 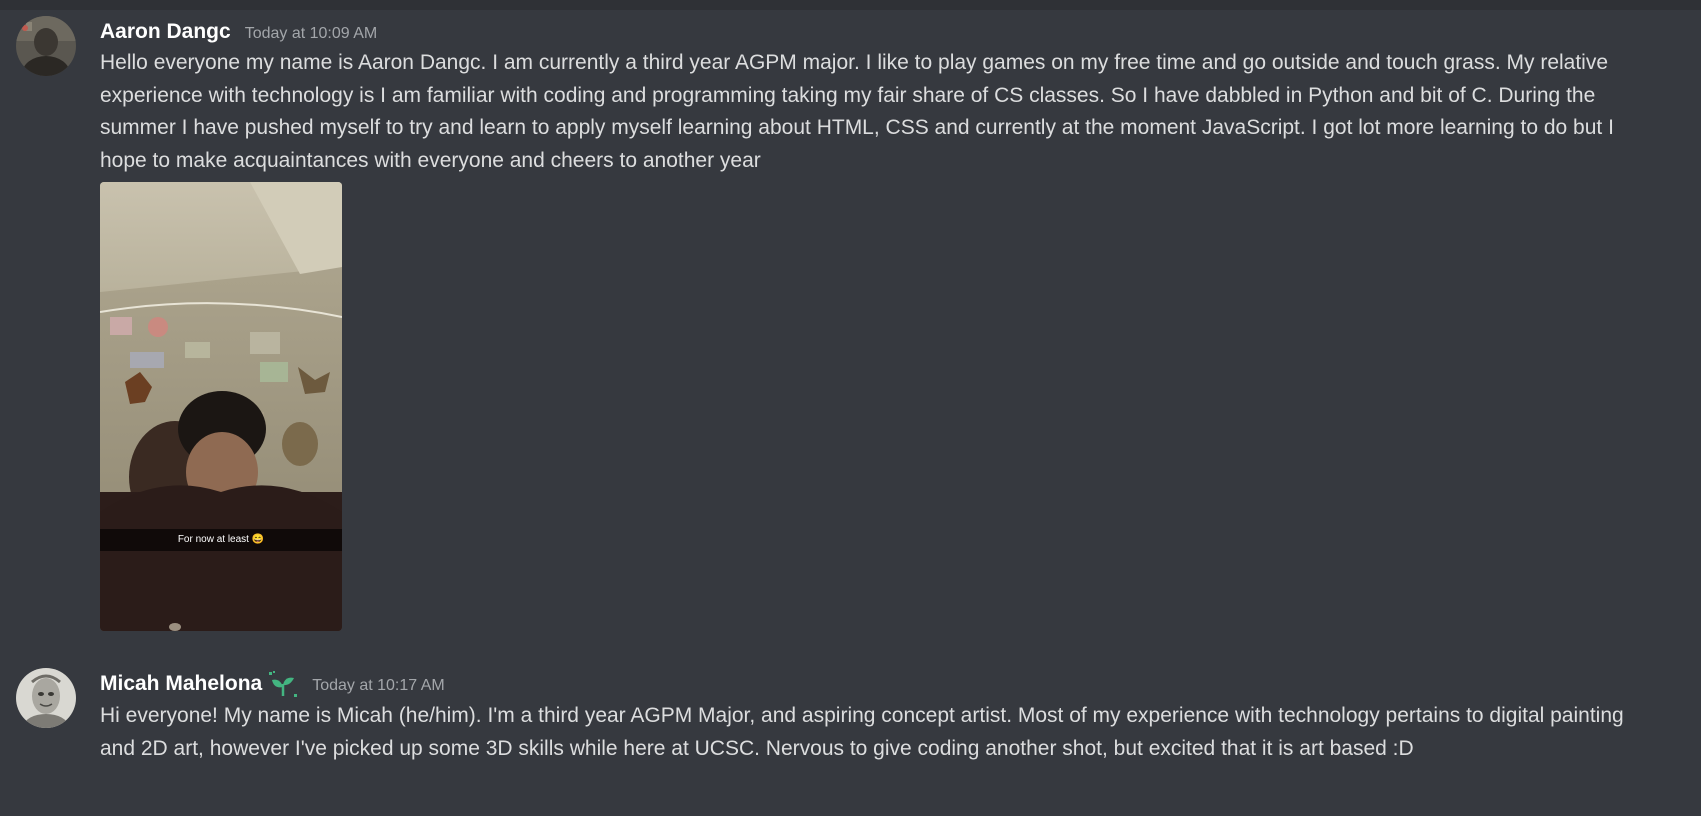 What do you see at coordinates (221, 540) in the screenshot?
I see `image-caption: For now at least 😄` at bounding box center [221, 540].